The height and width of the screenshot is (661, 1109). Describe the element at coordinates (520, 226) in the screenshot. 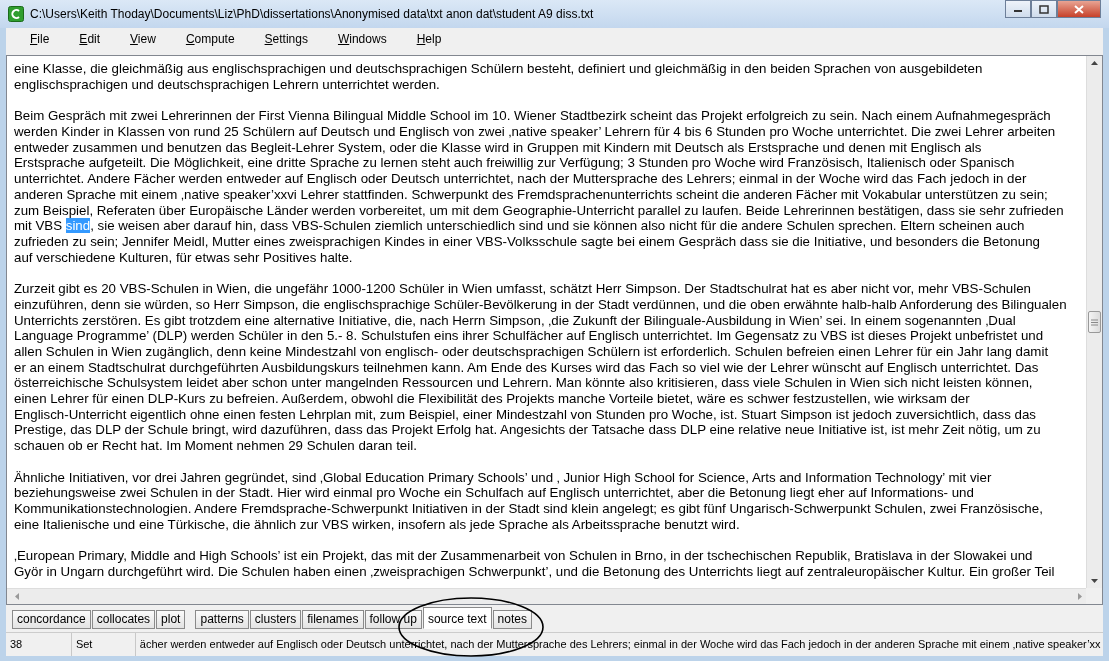

I see `text-line: mit VBS sind, sie weisen aber darauf hin, dass VBS-Schulen ziemlich unterschiedlich sind und sie können also nicht für die andere Schulen sprechen. Eltern scheinen auch` at that location.